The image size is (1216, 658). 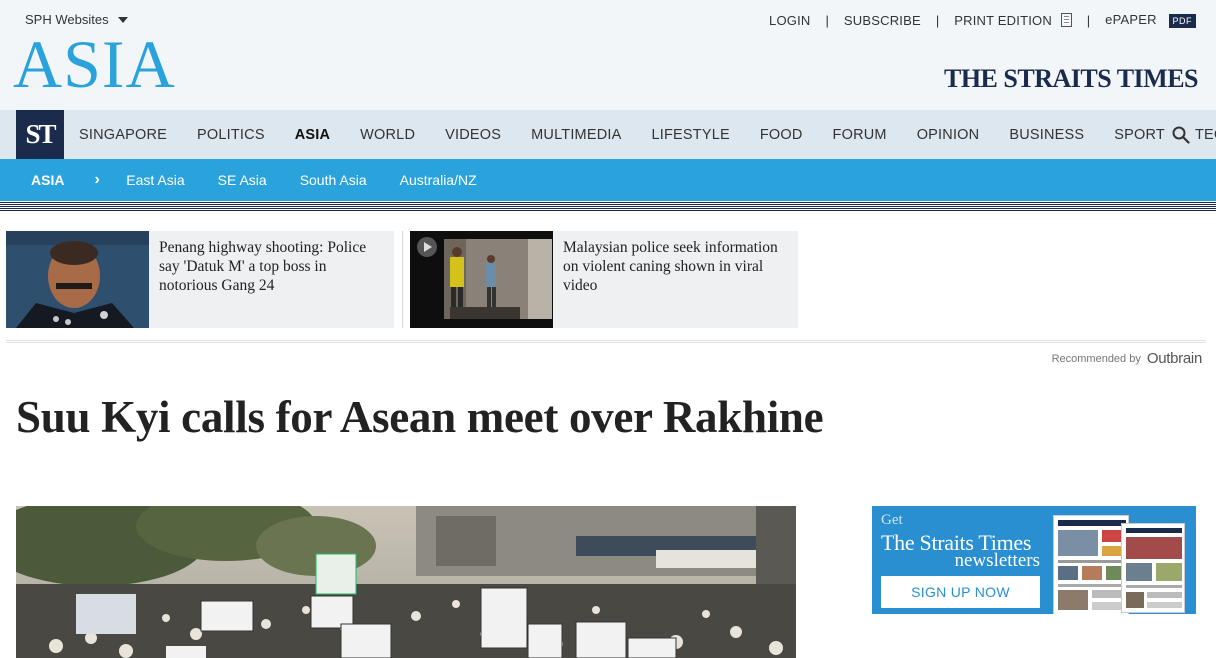 I want to click on subnav-item-australia-nz: Australia/NZ, so click(x=438, y=180).